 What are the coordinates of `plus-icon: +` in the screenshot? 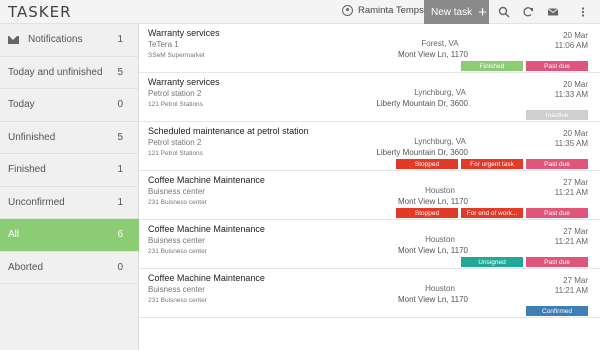 It's located at (482, 12).